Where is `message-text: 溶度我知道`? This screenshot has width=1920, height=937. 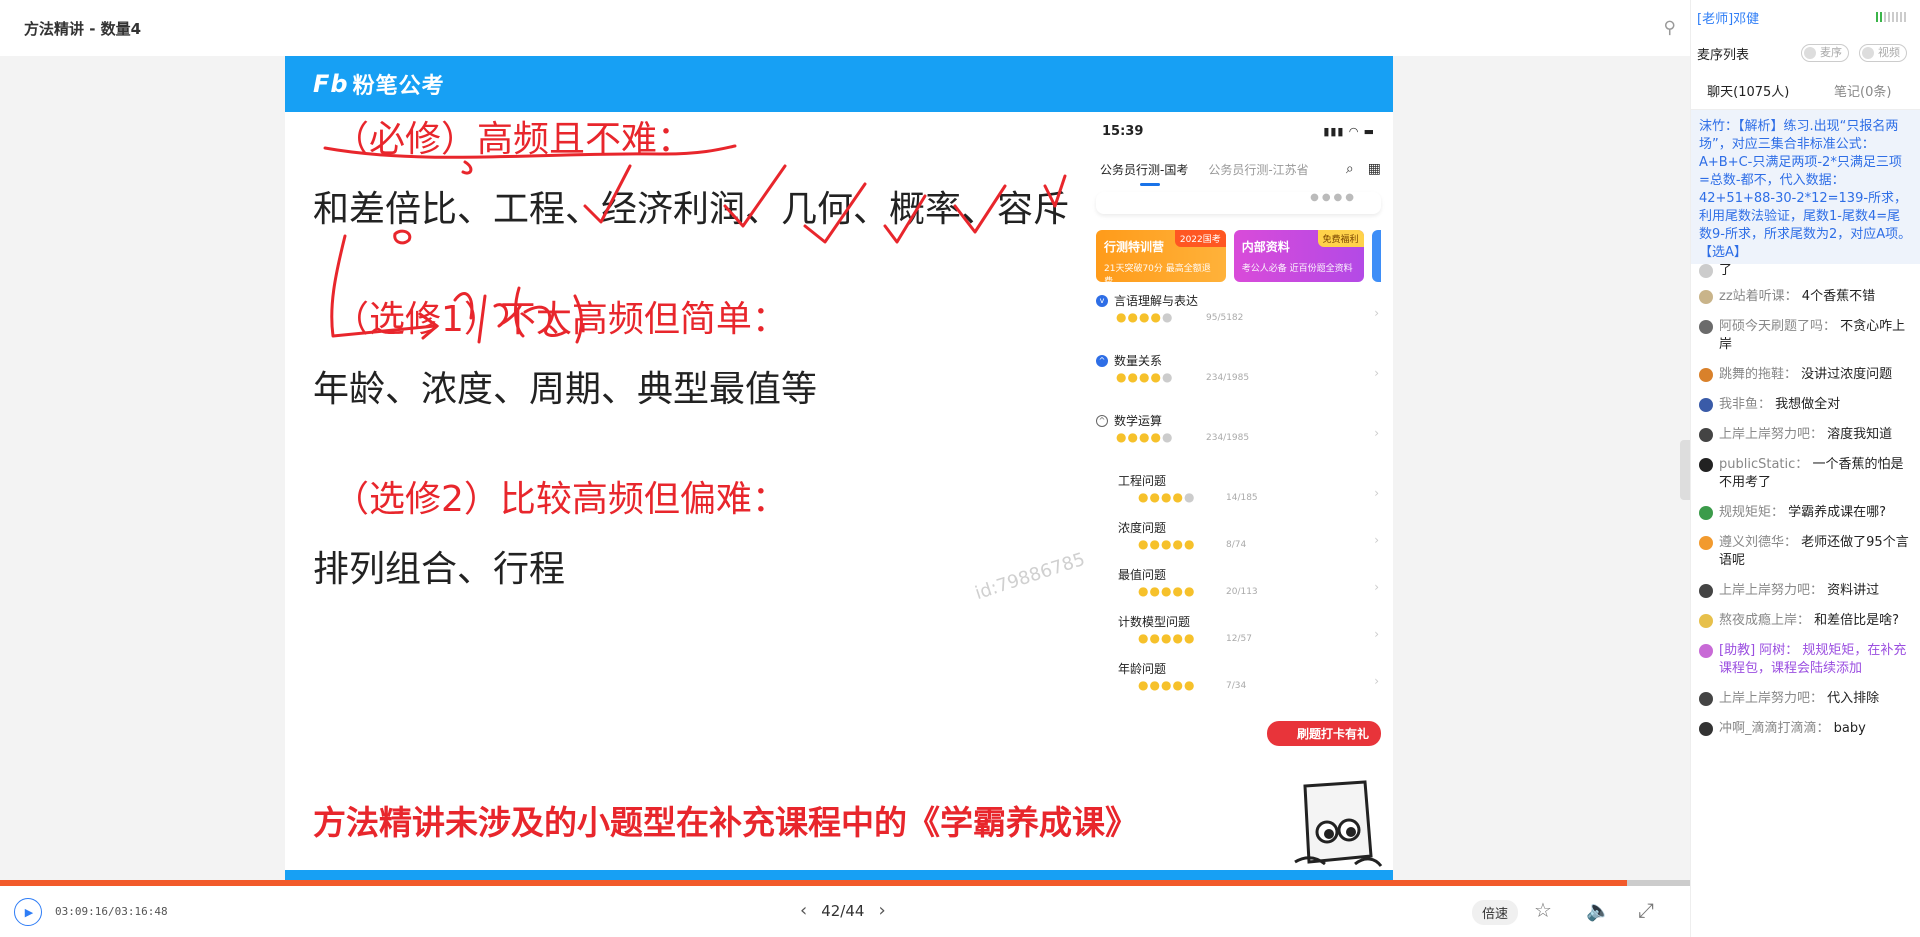 message-text: 溶度我知道 is located at coordinates (1860, 434).